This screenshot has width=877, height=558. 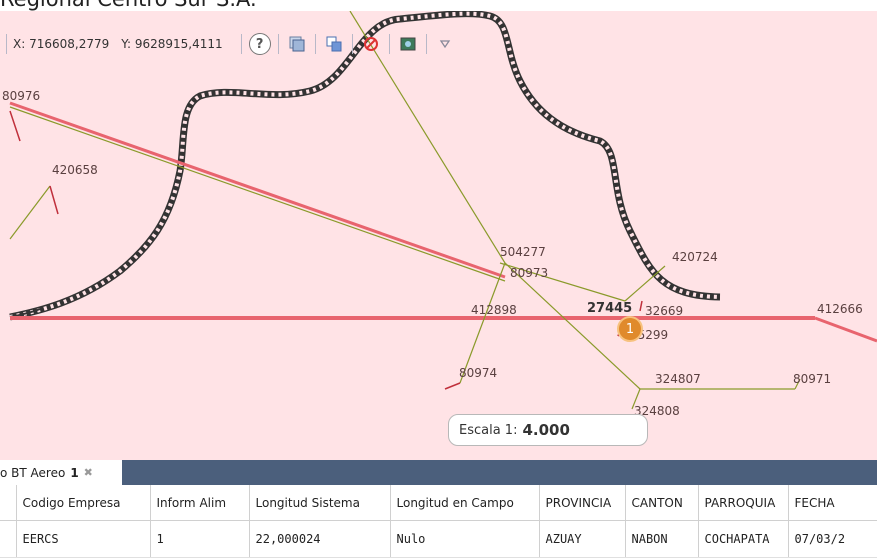 What do you see at coordinates (610, 308) in the screenshot?
I see `map-label-27445: 27445` at bounding box center [610, 308].